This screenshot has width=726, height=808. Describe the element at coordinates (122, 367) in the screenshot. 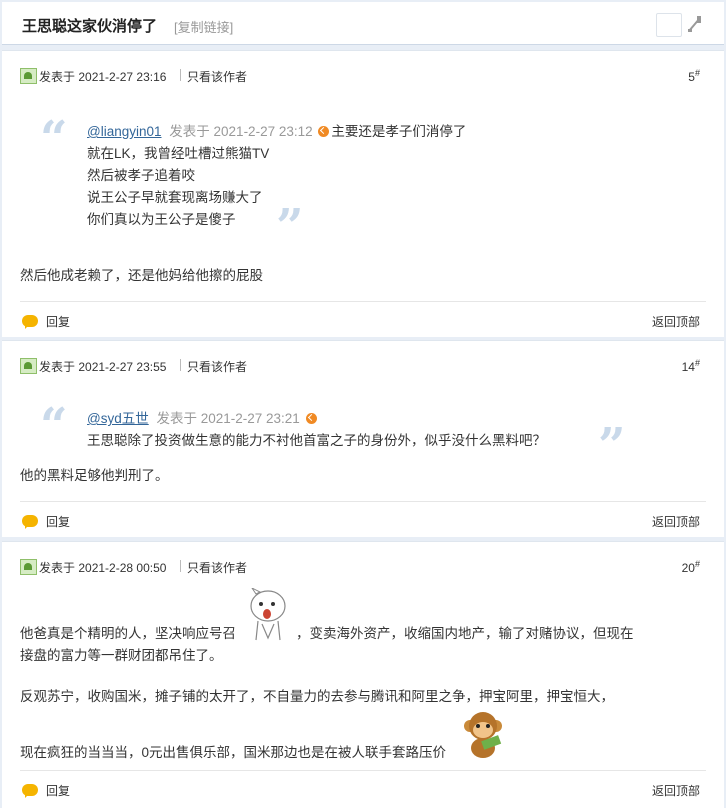

I see `post-date: 2021-2-27 23:55` at that location.